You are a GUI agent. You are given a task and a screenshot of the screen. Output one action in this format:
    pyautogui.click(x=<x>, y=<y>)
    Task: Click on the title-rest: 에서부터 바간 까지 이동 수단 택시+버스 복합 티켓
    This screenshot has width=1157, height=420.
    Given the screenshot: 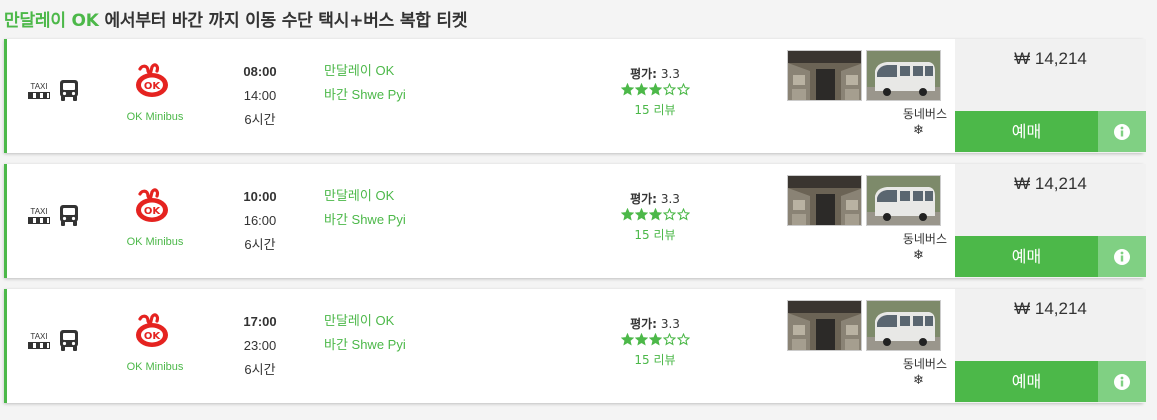 What is the action you would take?
    pyautogui.click(x=286, y=21)
    